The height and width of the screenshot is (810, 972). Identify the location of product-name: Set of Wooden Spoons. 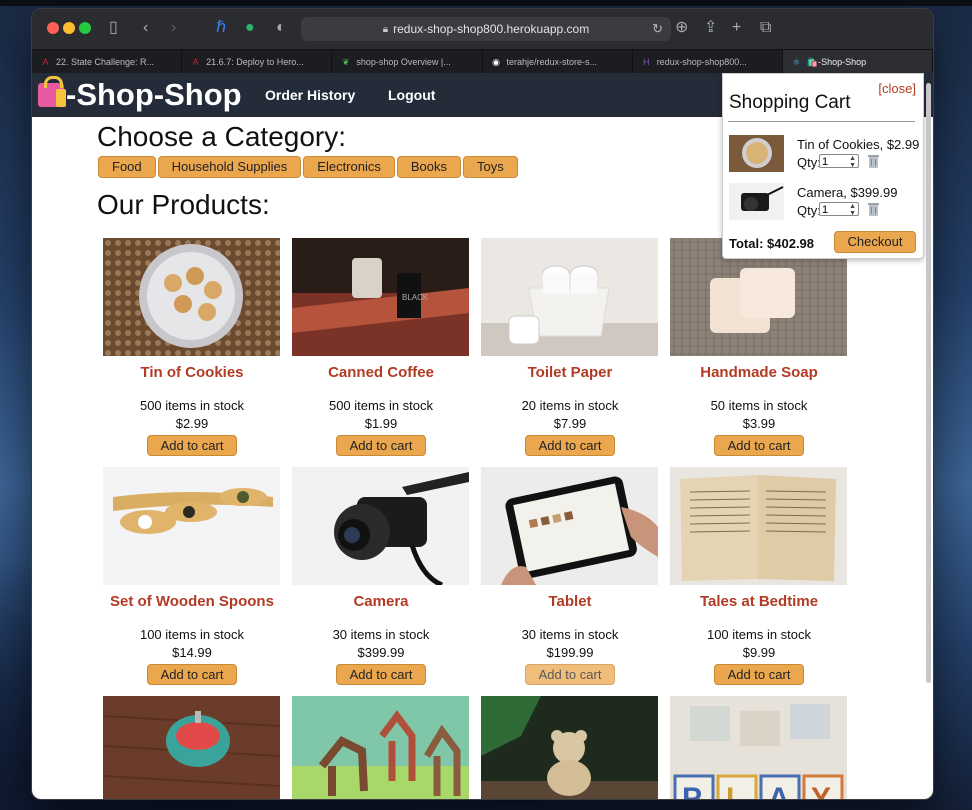
(192, 603).